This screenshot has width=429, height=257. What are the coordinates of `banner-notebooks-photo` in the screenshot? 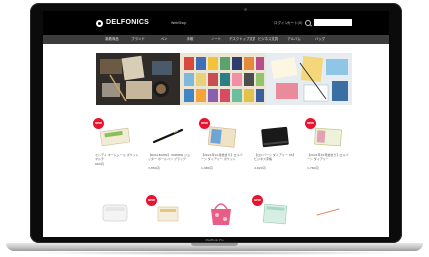 It's located at (223, 79).